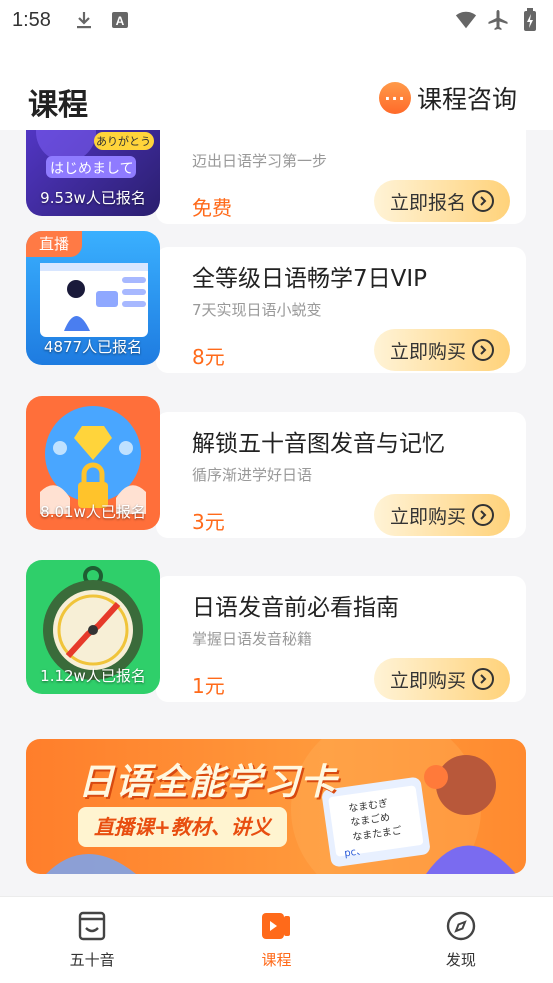  What do you see at coordinates (276, 177) in the screenshot?
I see `course-card: ありがとう はじめまして 9.53w人已报名 迈出日语学习第一步 免费 立即报名` at bounding box center [276, 177].